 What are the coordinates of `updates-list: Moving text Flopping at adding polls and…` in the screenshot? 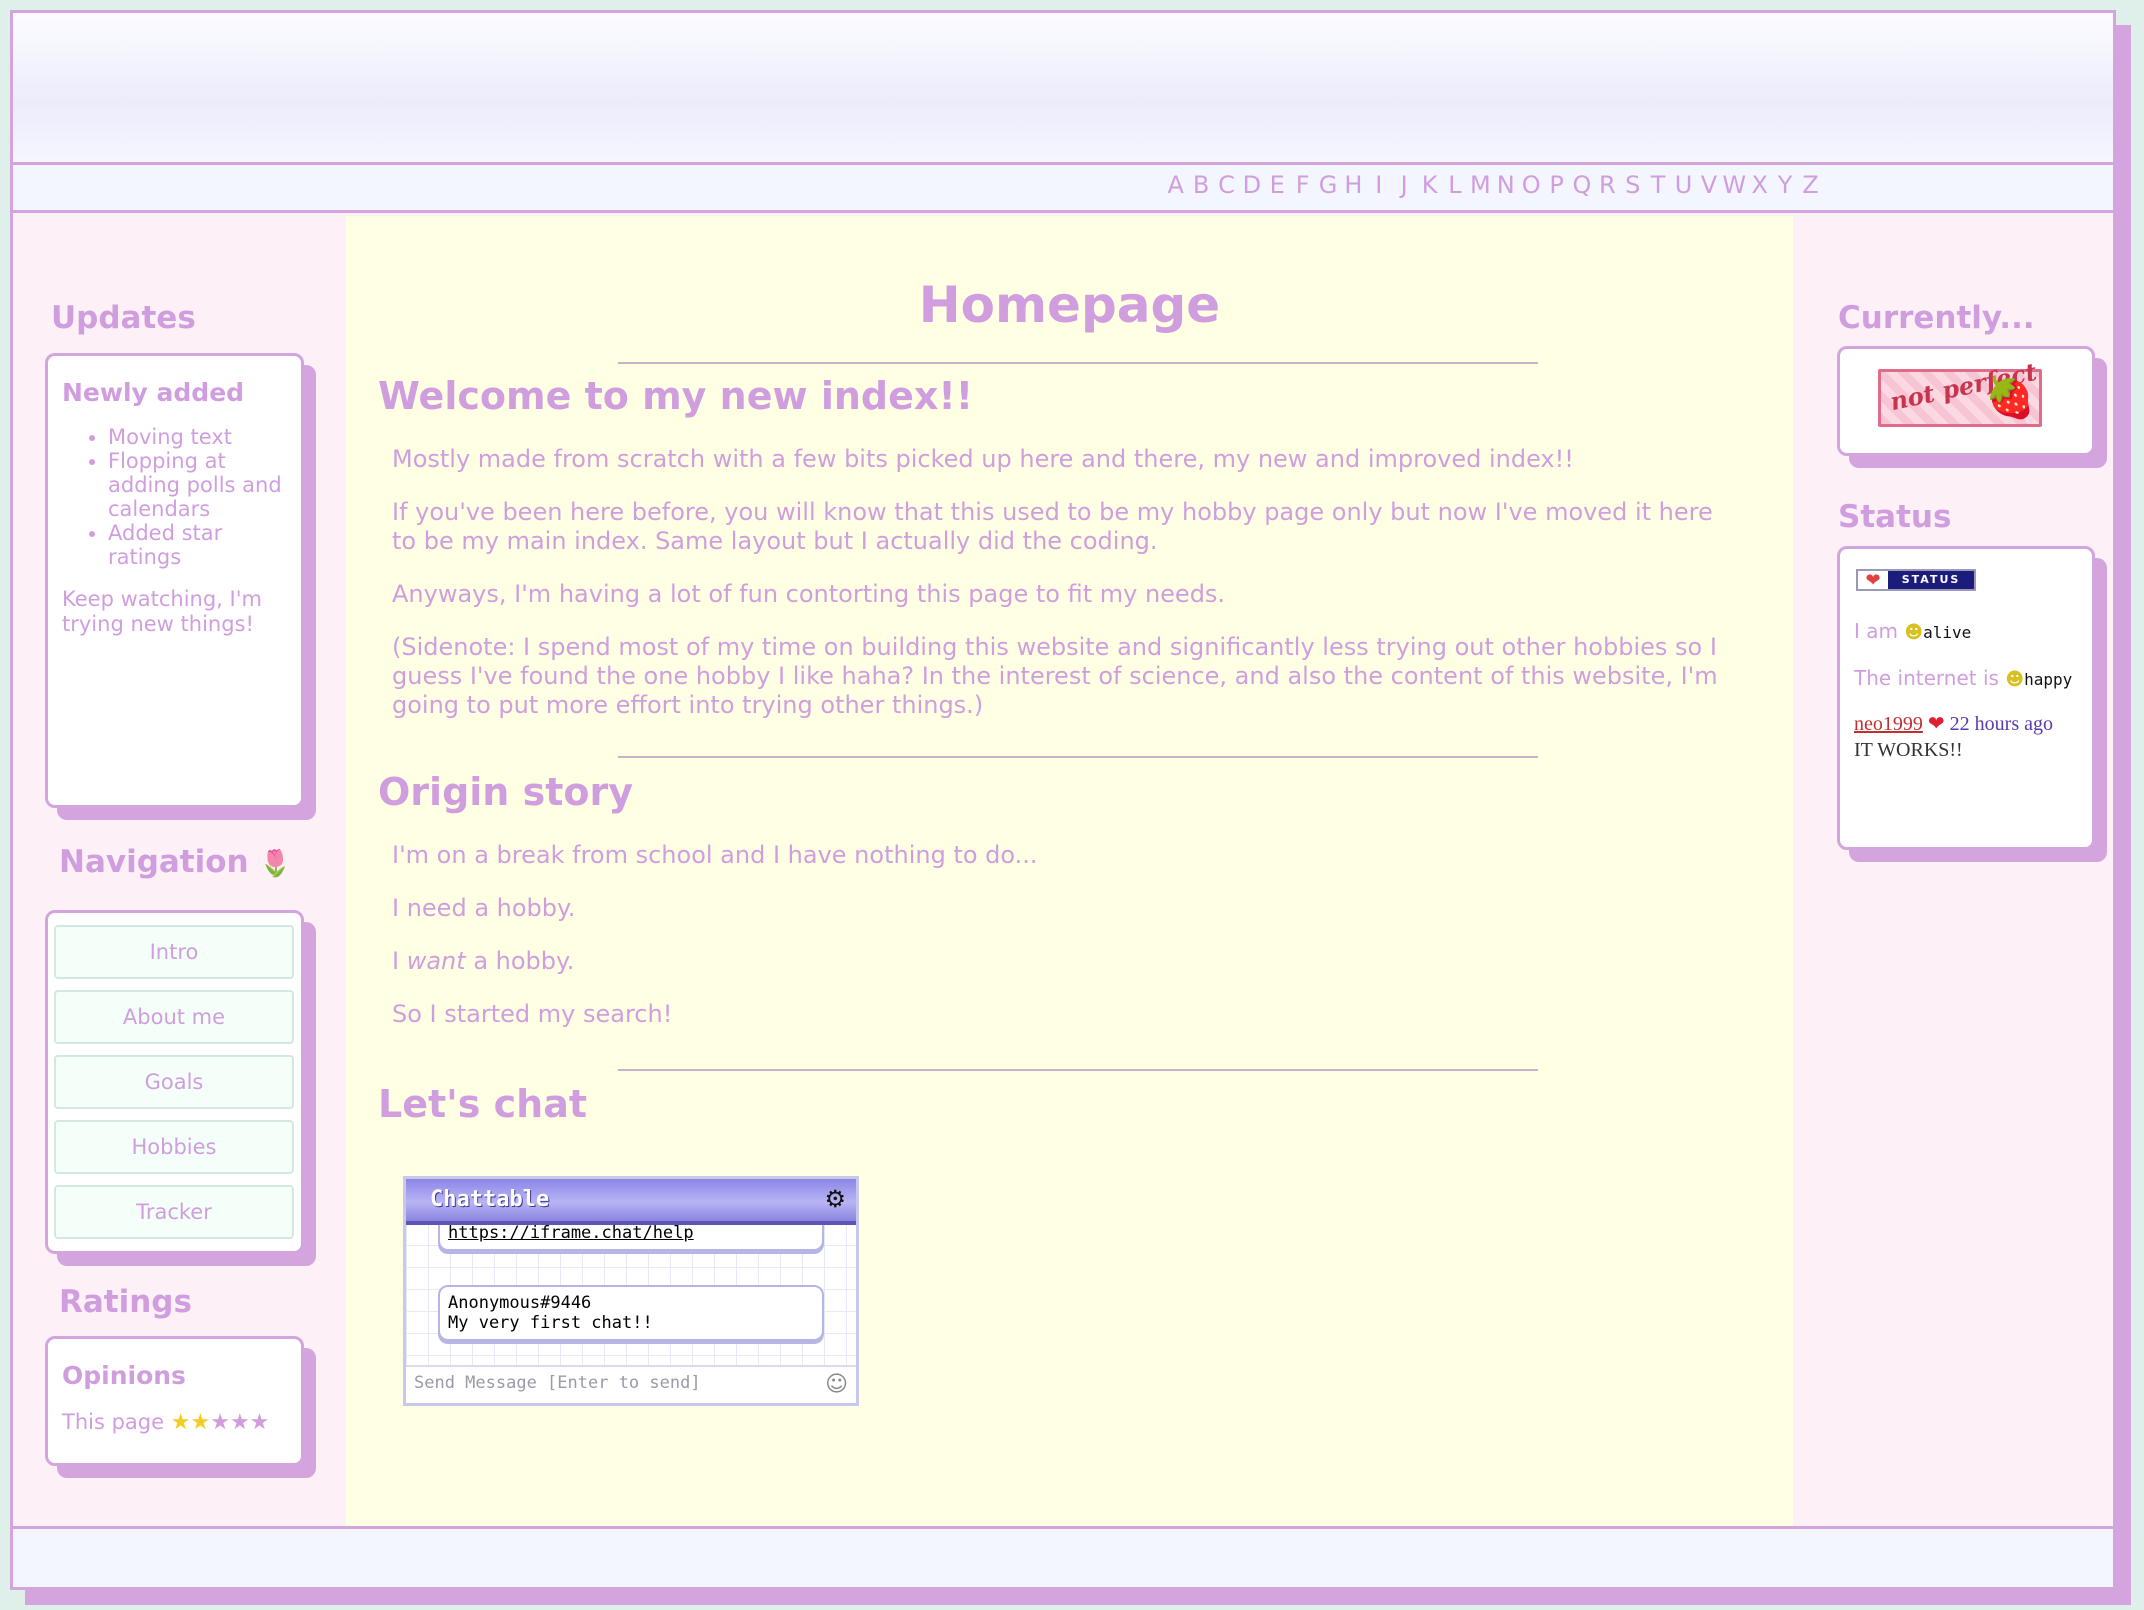 It's located at (197, 497).